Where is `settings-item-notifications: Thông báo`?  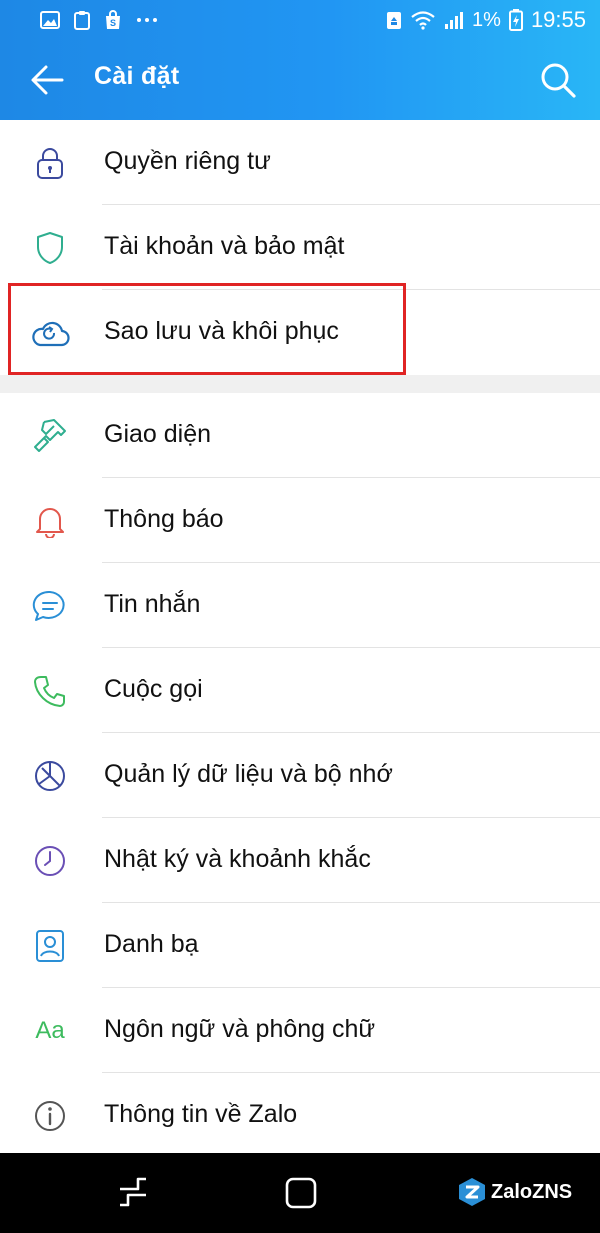 settings-item-notifications: Thông báo is located at coordinates (300, 520).